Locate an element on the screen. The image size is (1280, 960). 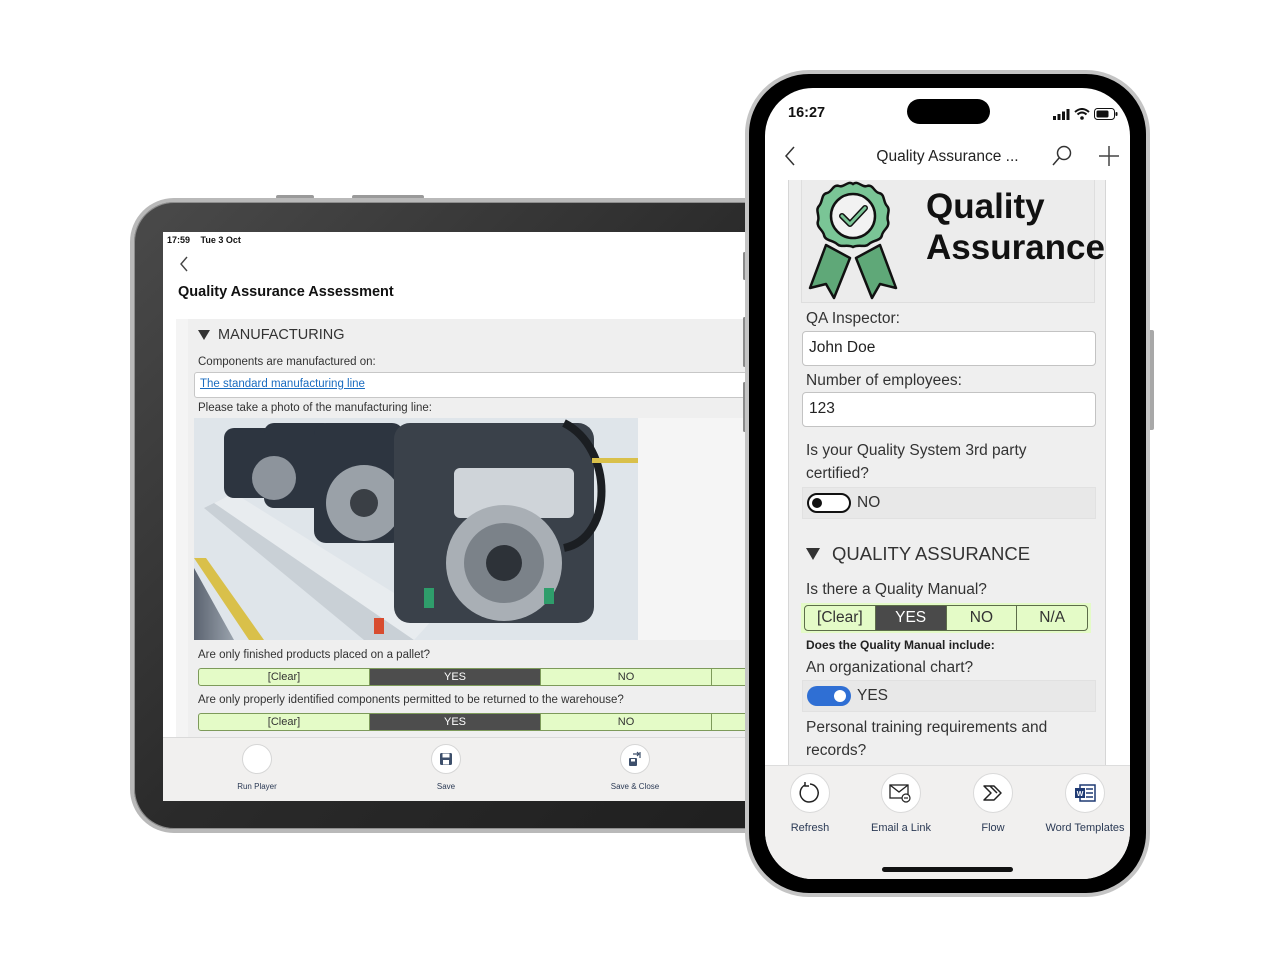
phone-status-icons is located at coordinates (1085, 114).